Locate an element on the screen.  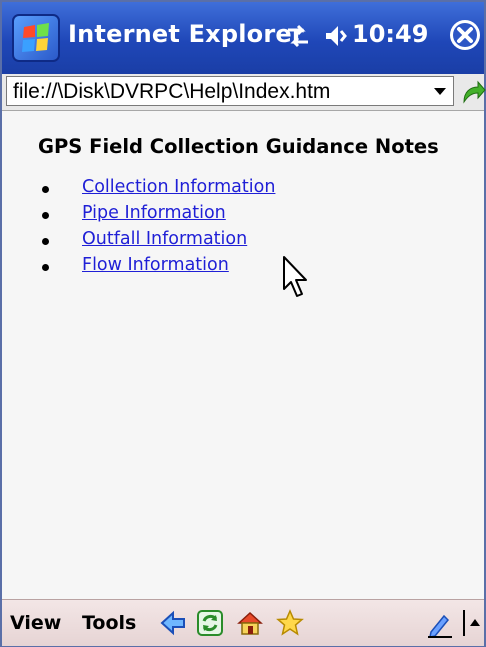
mouse-cursor-icon is located at coordinates (295, 276).